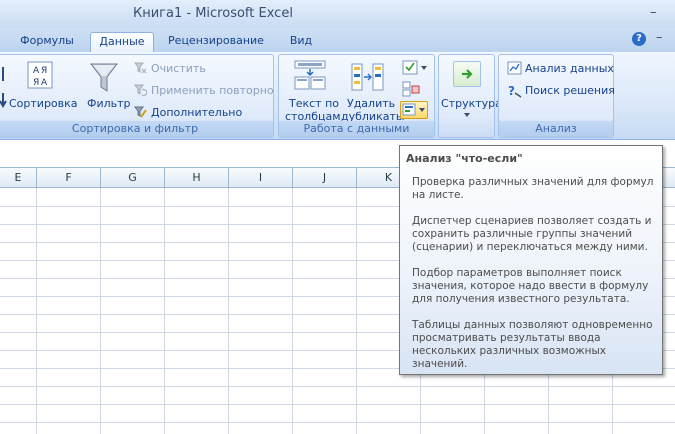 This screenshot has width=675, height=434. What do you see at coordinates (47, 42) in the screenshot?
I see `tab-formulas: Формулы` at bounding box center [47, 42].